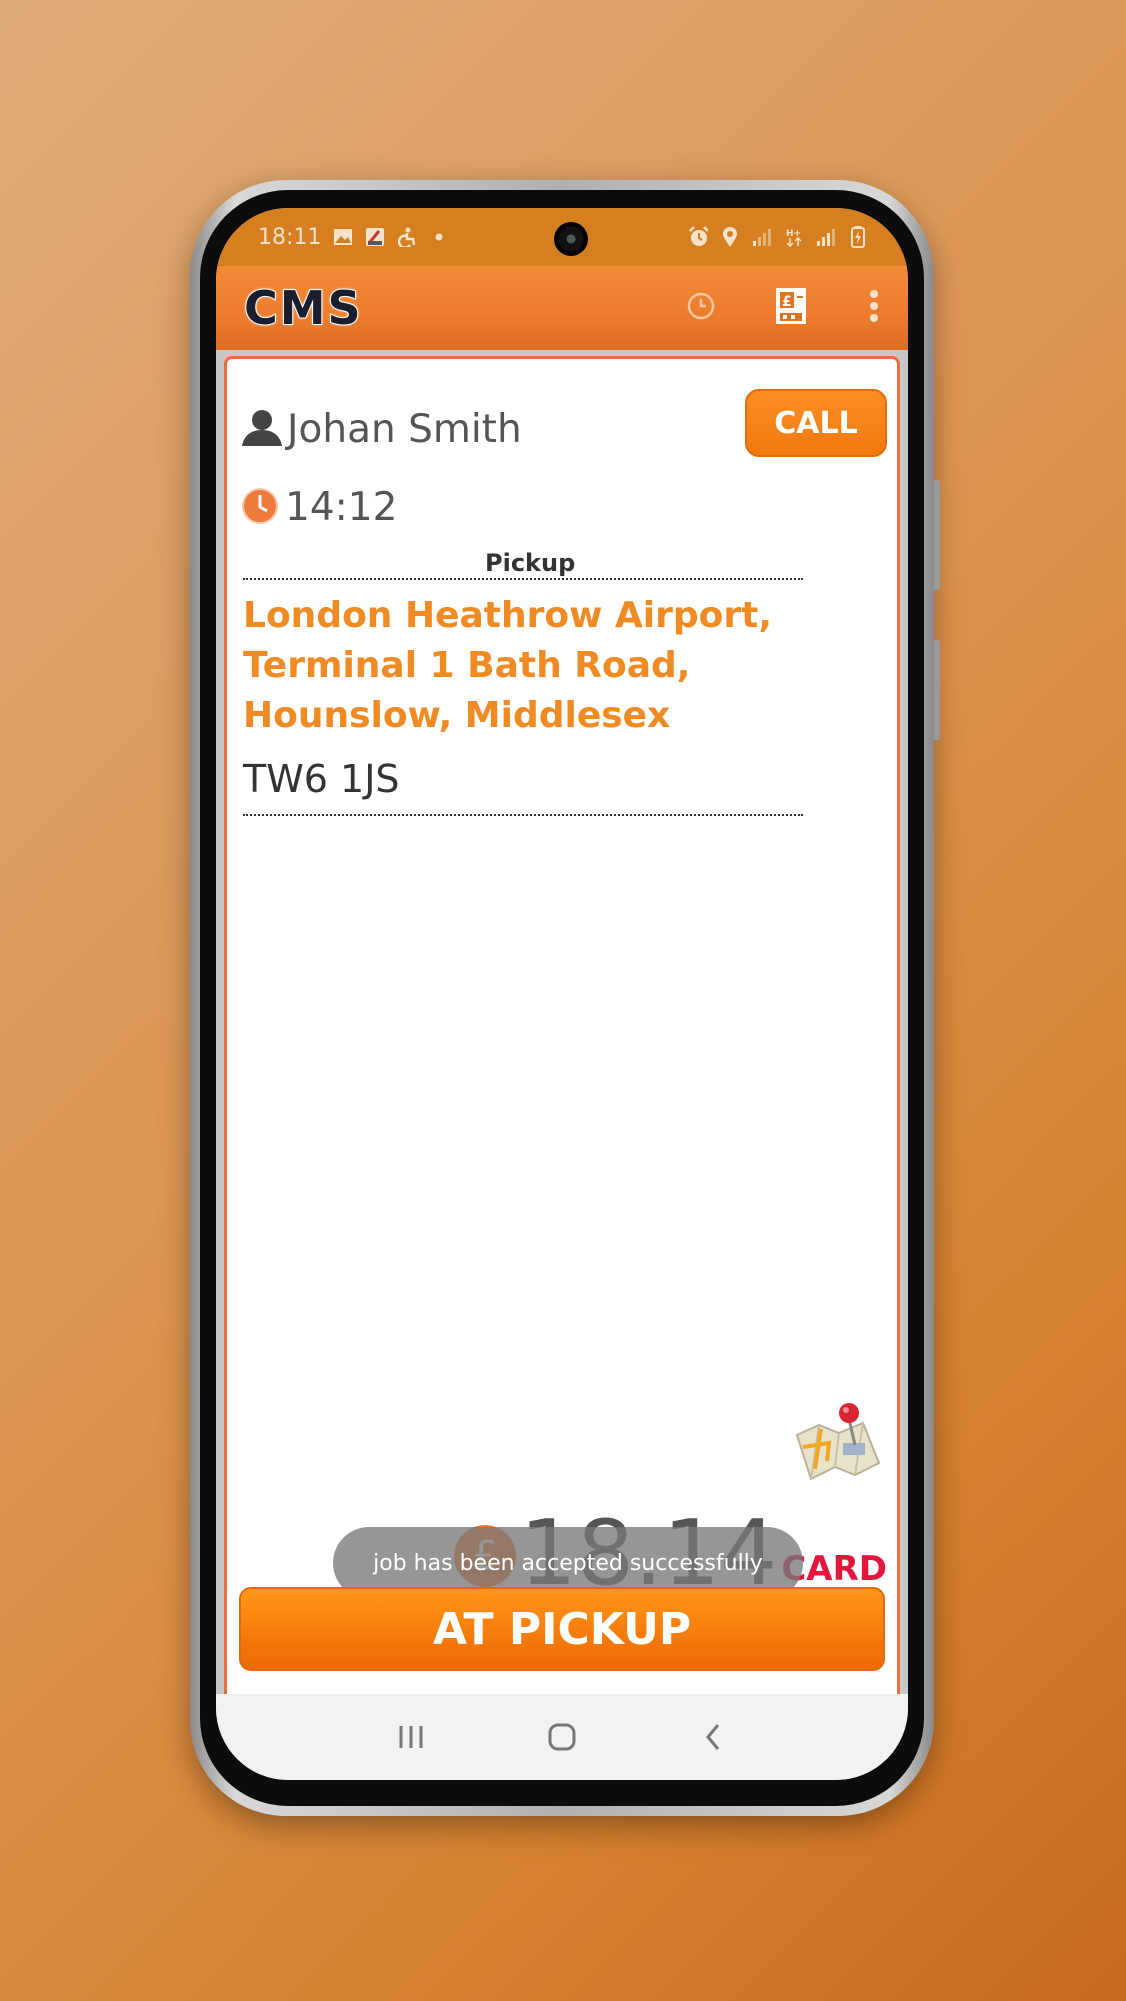  I want to click on person-icon, so click(262, 430).